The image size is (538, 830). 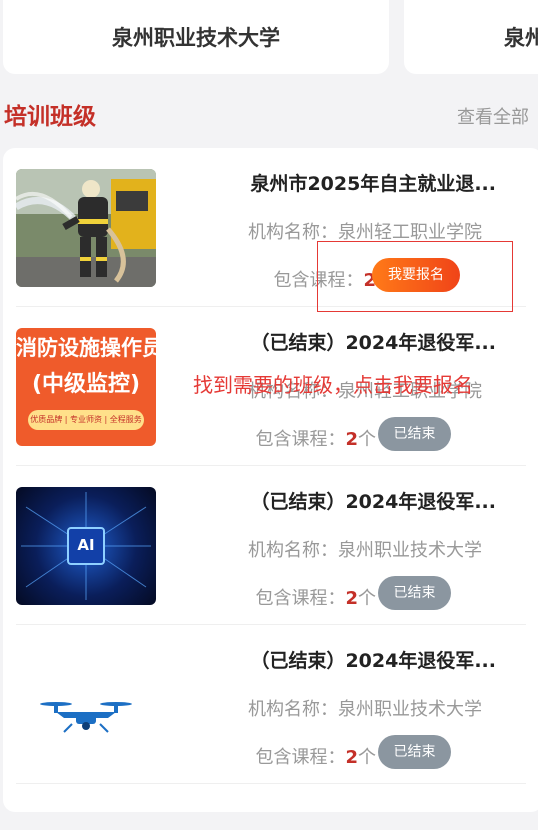 I want to click on view-all-link: 查看全部, so click(x=493, y=116).